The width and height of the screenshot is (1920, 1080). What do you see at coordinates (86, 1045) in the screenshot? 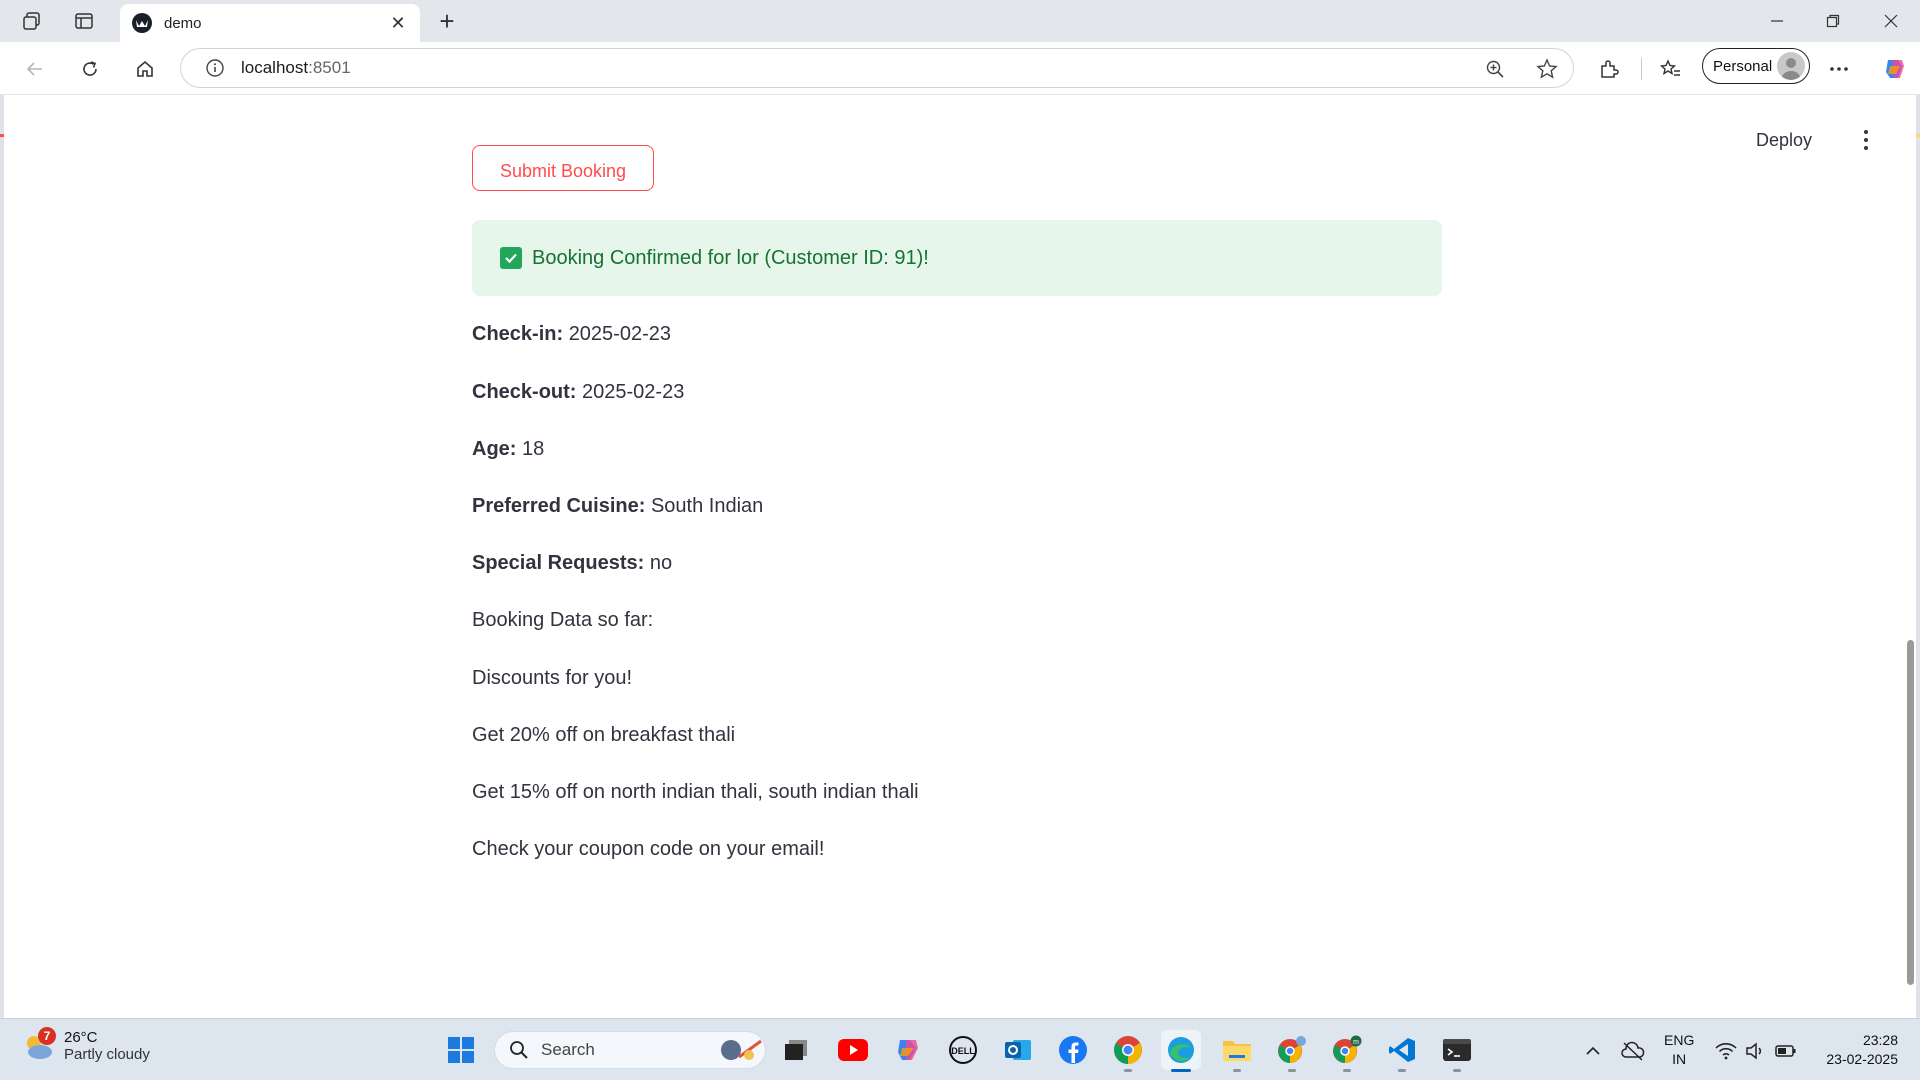
I see `weather-widget: 7 26°C Partly cloudy` at bounding box center [86, 1045].